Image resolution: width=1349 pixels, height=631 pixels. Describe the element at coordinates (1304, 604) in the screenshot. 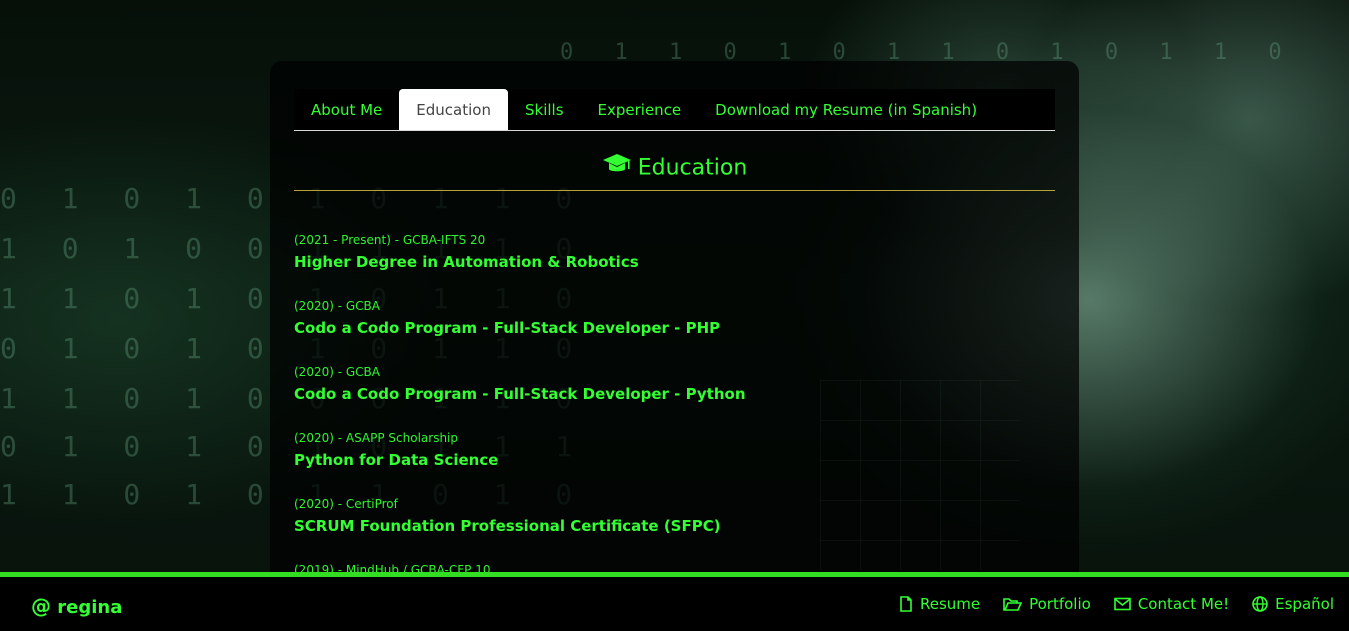

I see `language-link-label: Español` at that location.